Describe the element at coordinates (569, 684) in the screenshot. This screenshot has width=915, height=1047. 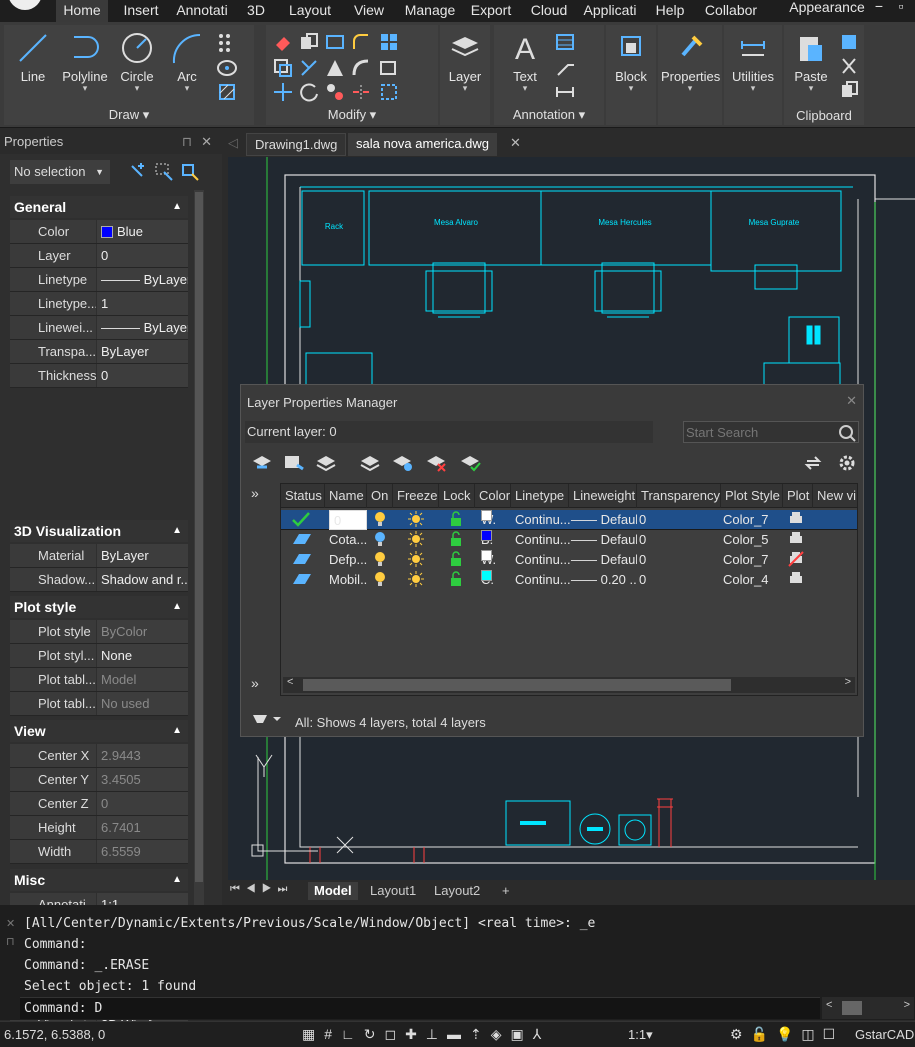
I see `layer-list-hscroll: < >` at that location.